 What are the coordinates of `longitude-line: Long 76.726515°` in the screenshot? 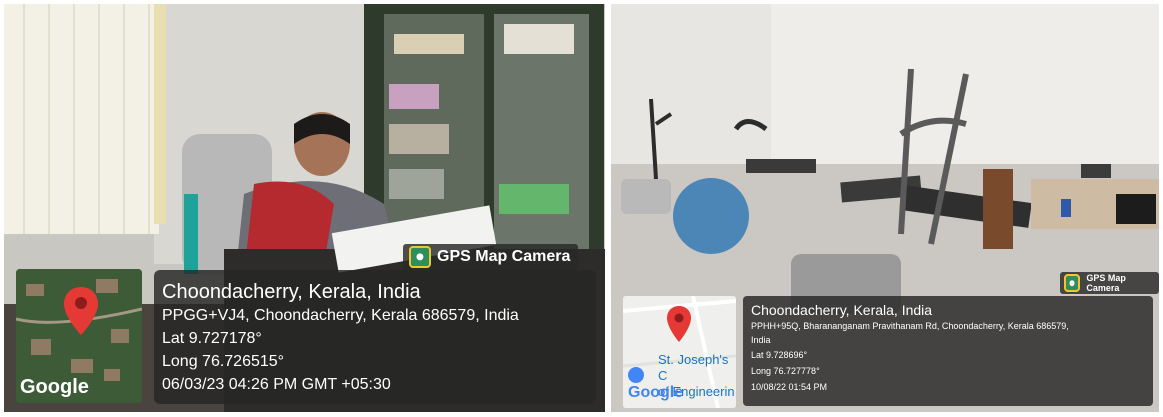 It's located at (223, 361).